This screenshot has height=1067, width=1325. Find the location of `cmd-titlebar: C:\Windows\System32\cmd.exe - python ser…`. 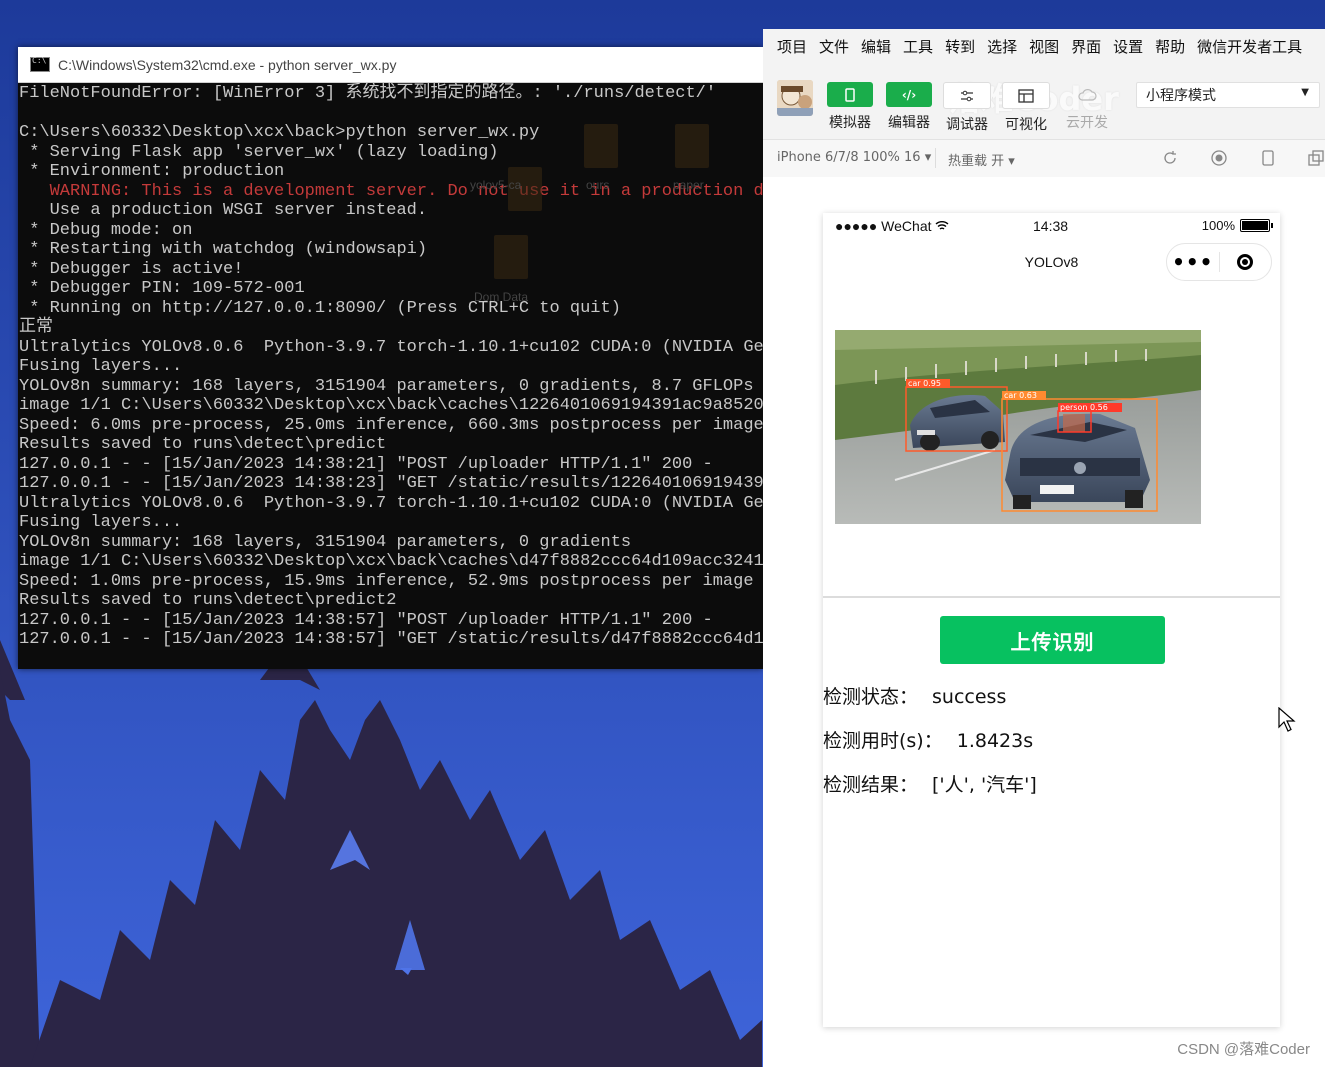

cmd-titlebar: C:\Windows\System32\cmd.exe - python ser… is located at coordinates (390, 65).